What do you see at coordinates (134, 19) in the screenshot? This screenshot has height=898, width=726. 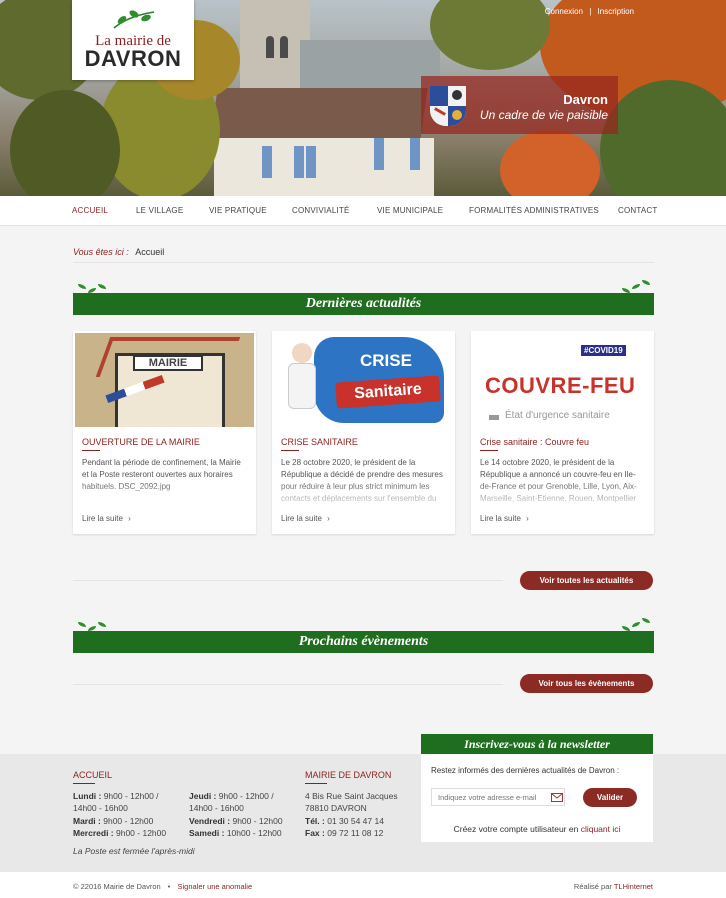 I see `leaf-logo-icon` at bounding box center [134, 19].